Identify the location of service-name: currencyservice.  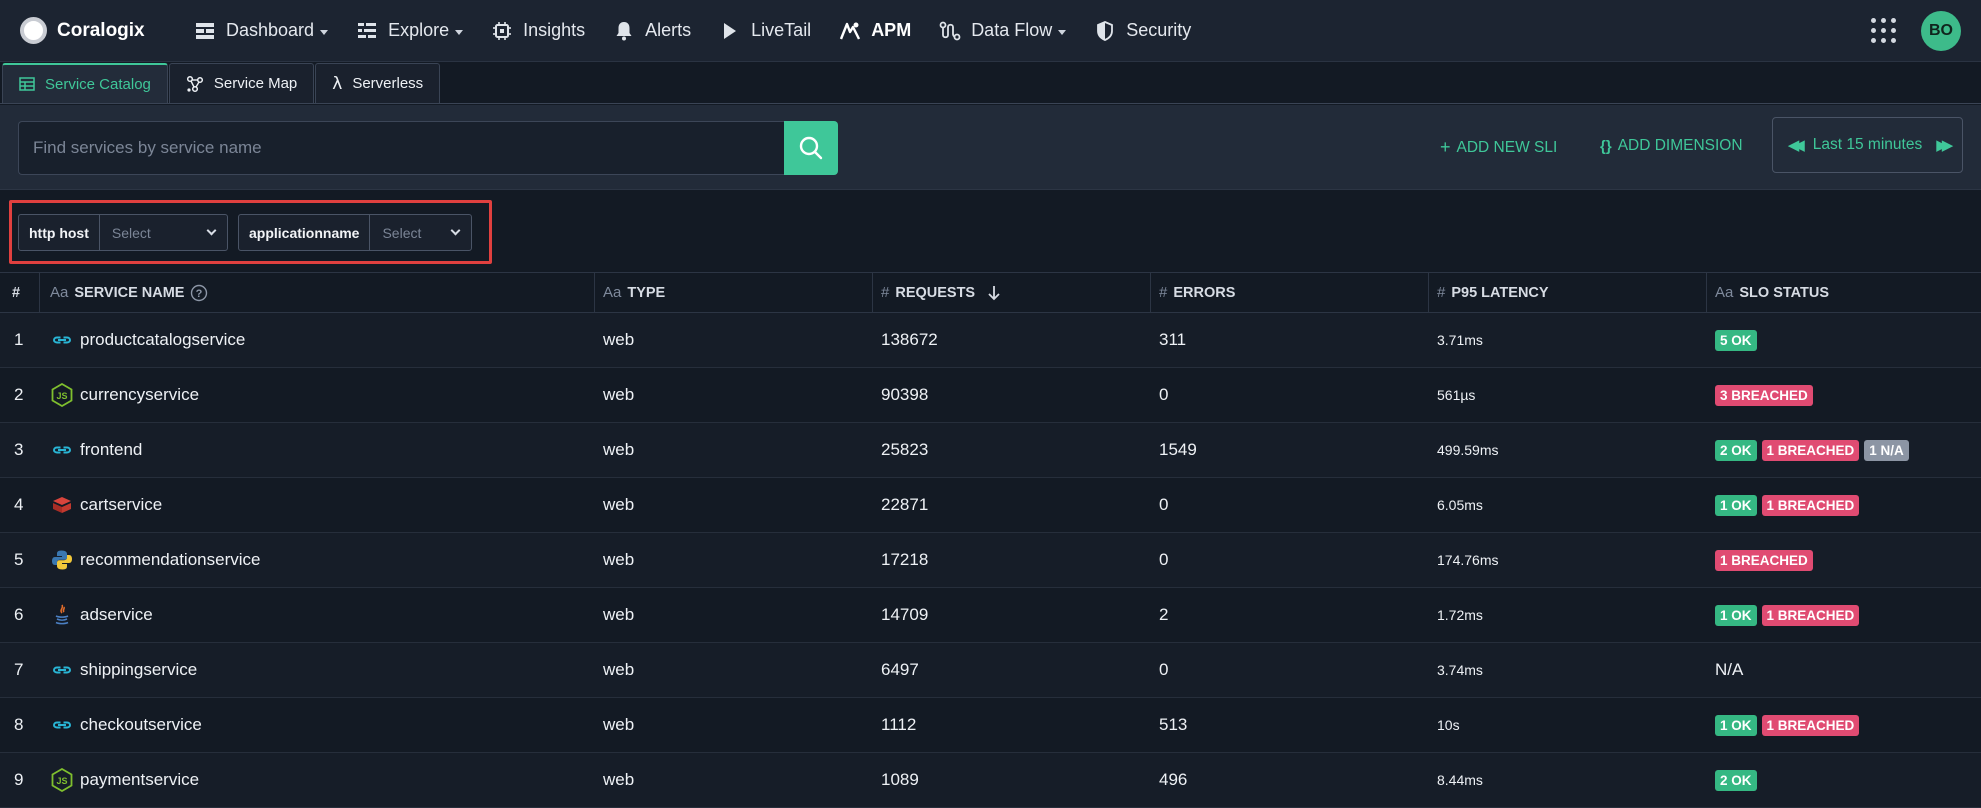
(139, 395).